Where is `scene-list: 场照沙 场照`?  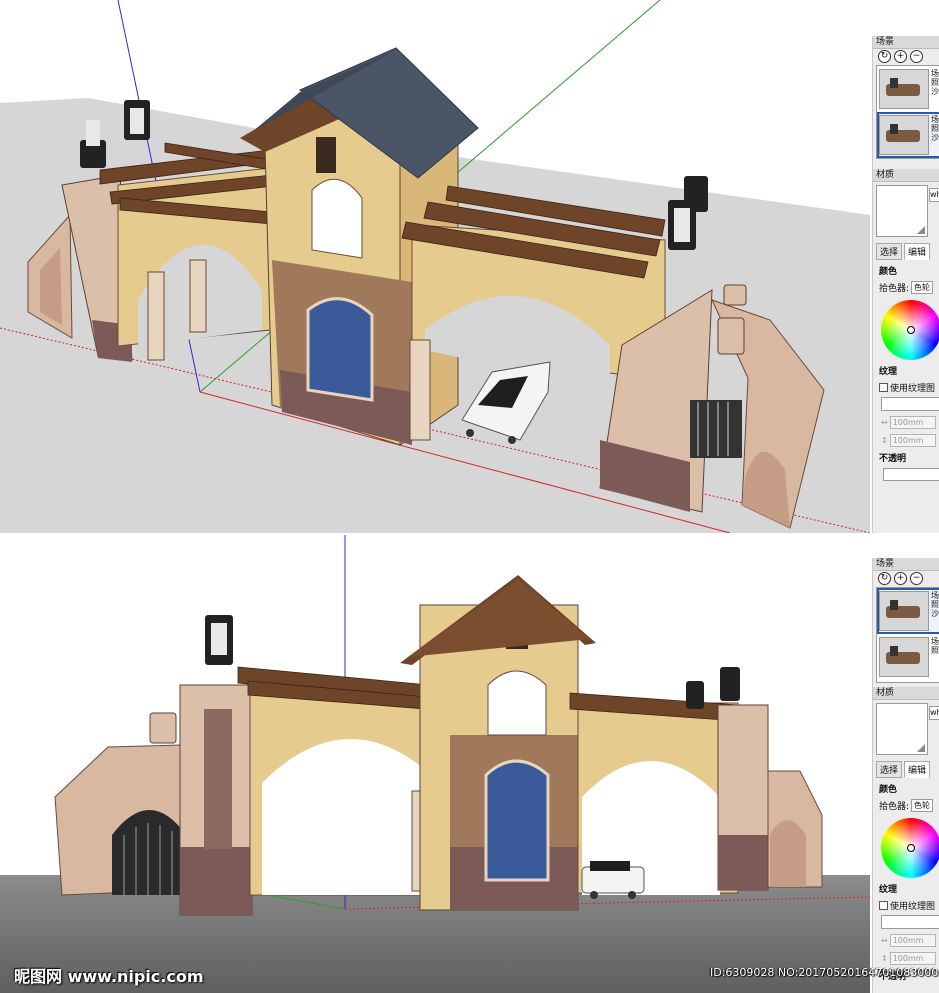
scene-list: 场照沙 场照 is located at coordinates (907, 635).